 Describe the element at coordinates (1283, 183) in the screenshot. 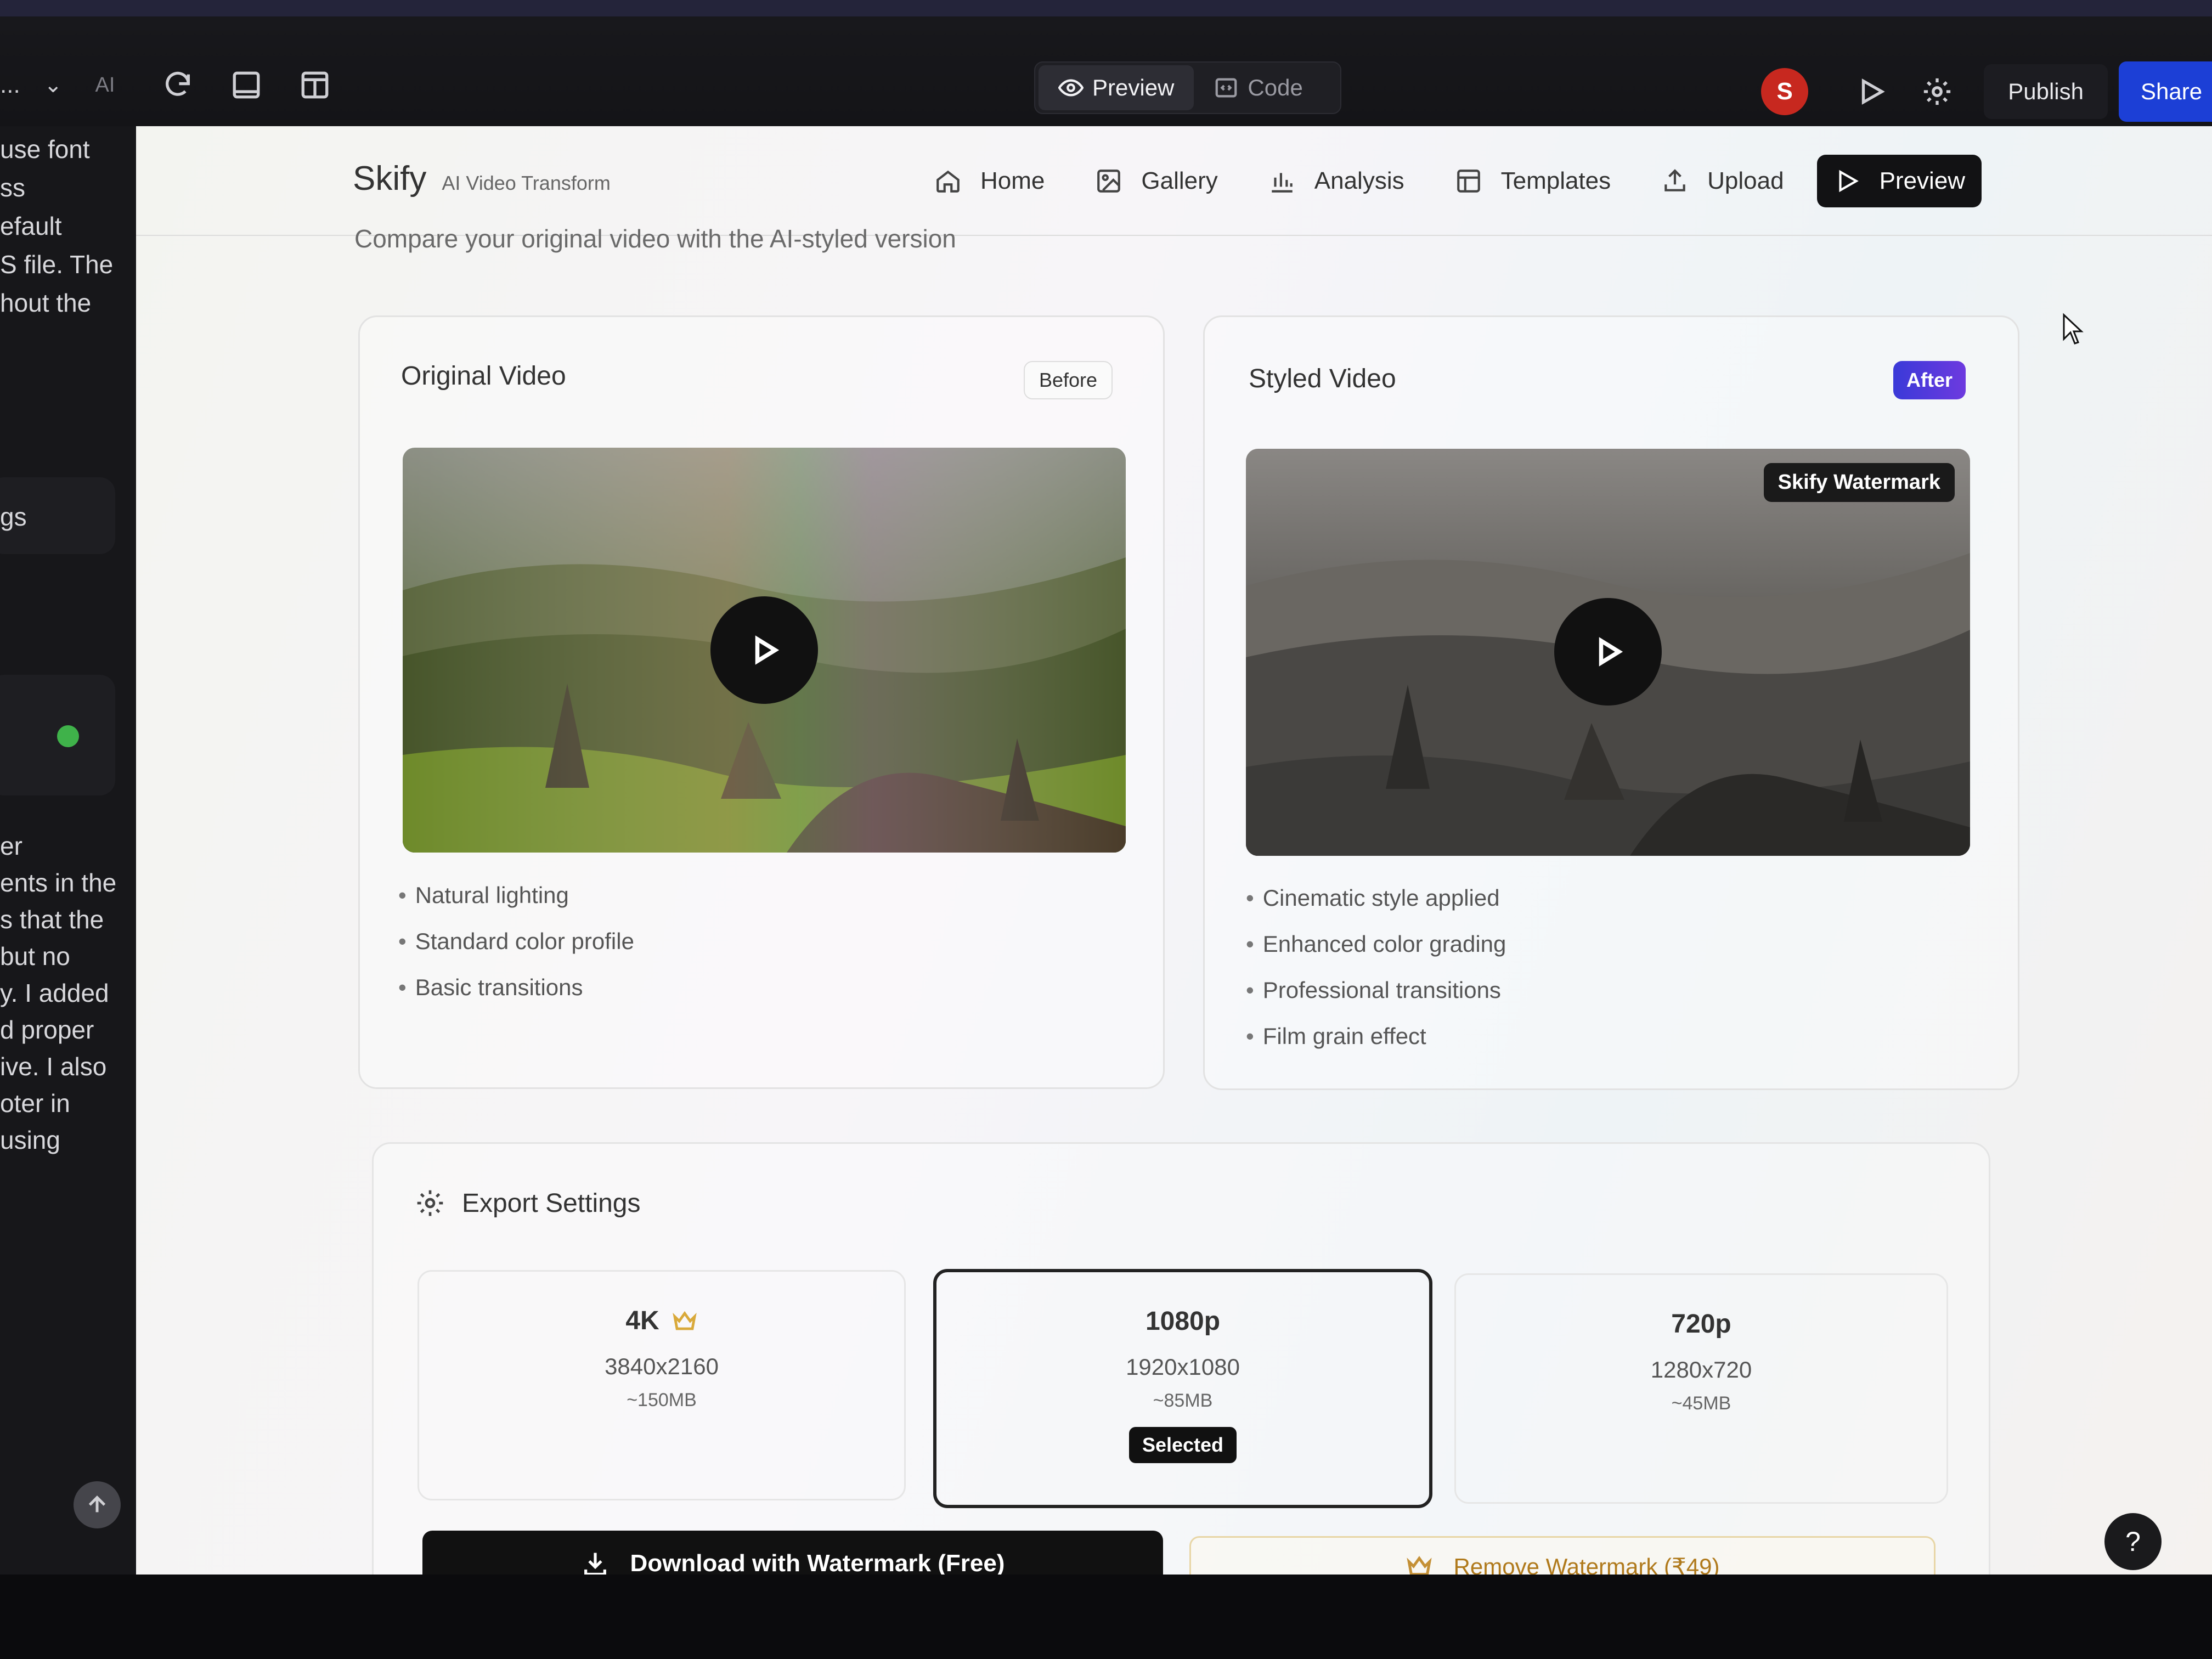

I see `bar-chart-icon` at that location.